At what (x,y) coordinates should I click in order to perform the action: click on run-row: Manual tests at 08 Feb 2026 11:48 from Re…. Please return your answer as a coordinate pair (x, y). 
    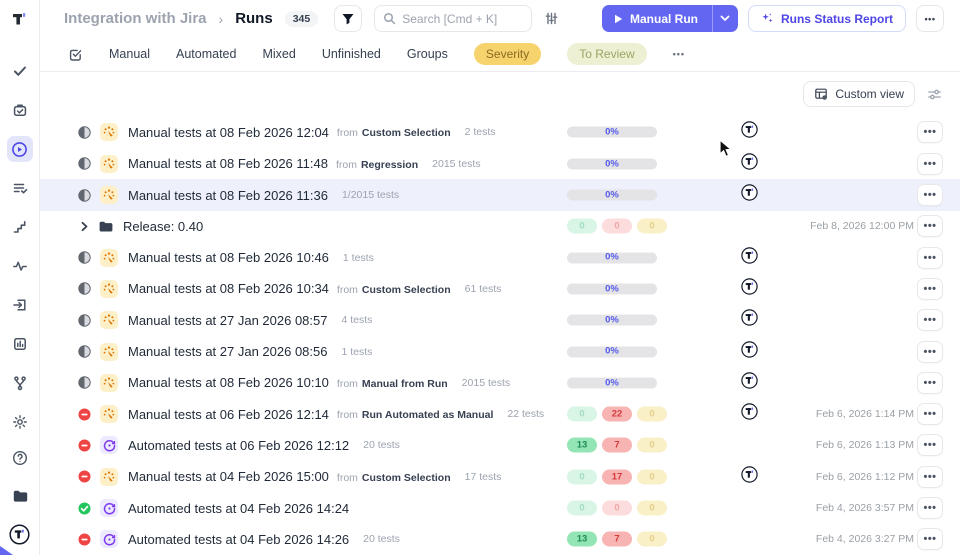
    Looking at the image, I should click on (500, 163).